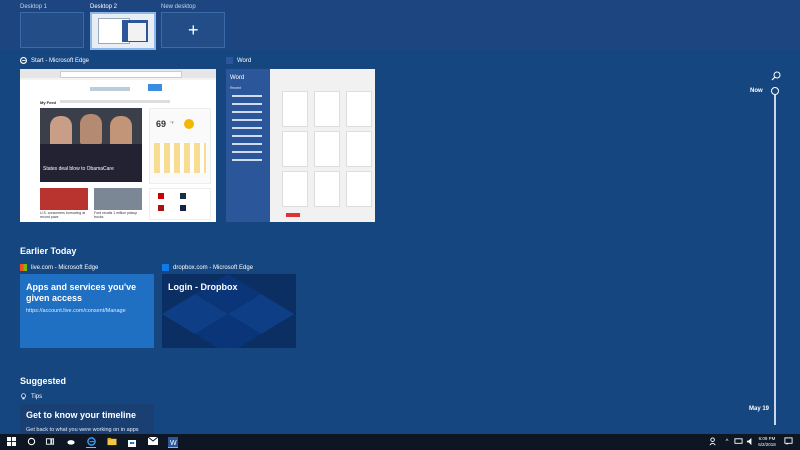 This screenshot has width=800, height=450. I want to click on live-card-url: https://account.live.com/consent/Manage, so click(76, 311).